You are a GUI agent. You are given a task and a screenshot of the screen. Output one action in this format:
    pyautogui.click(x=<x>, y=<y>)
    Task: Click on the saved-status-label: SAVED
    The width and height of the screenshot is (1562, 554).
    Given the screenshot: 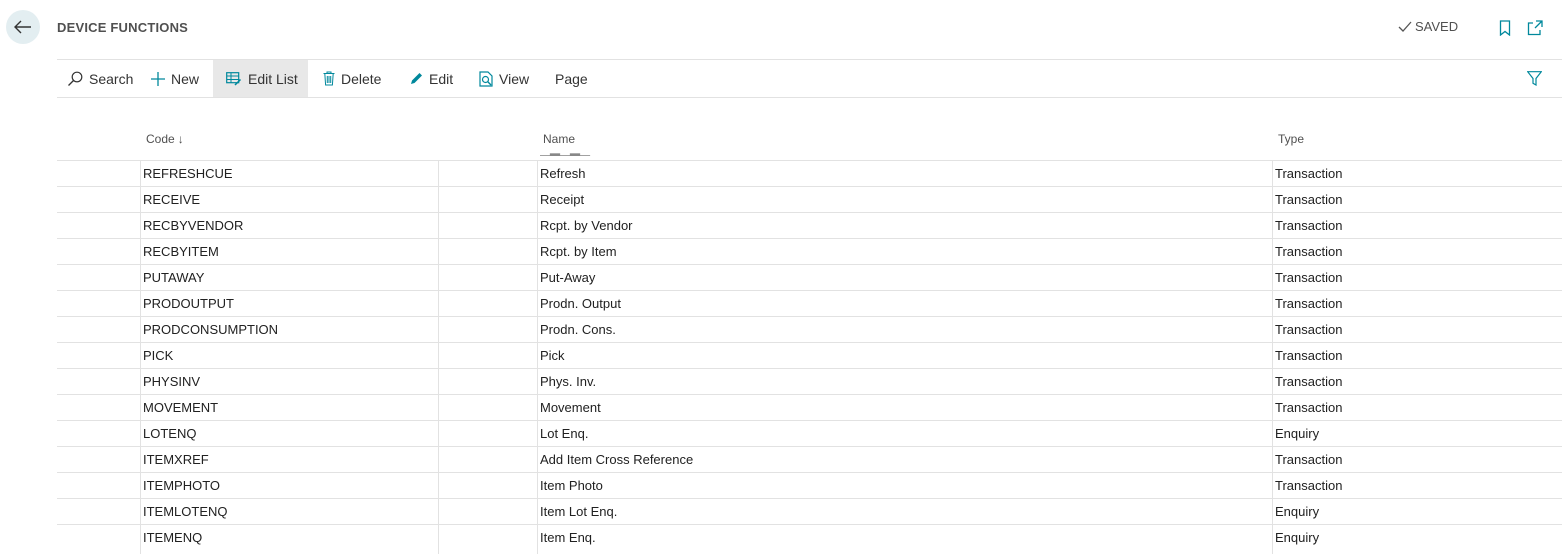 What is the action you would take?
    pyautogui.click(x=1437, y=26)
    